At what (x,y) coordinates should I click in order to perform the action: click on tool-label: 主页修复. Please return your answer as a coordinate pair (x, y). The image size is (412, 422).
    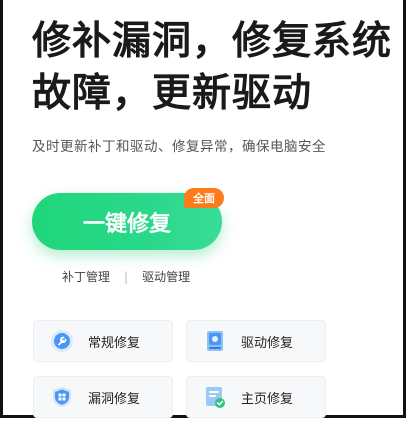
    Looking at the image, I should click on (267, 399).